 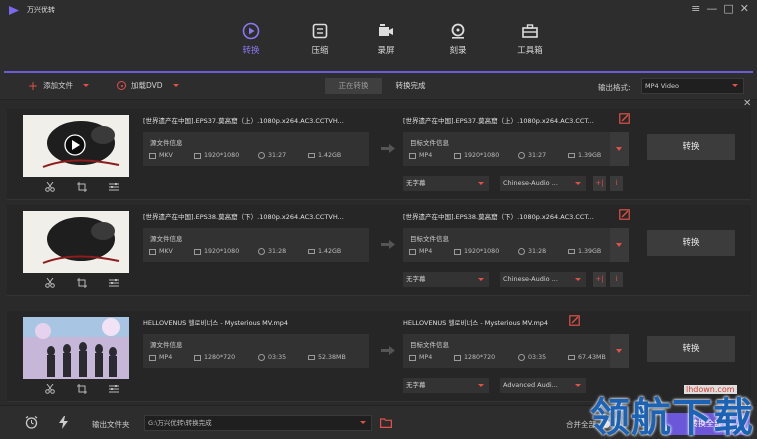 What do you see at coordinates (166, 155) in the screenshot?
I see `source-format: MKV` at bounding box center [166, 155].